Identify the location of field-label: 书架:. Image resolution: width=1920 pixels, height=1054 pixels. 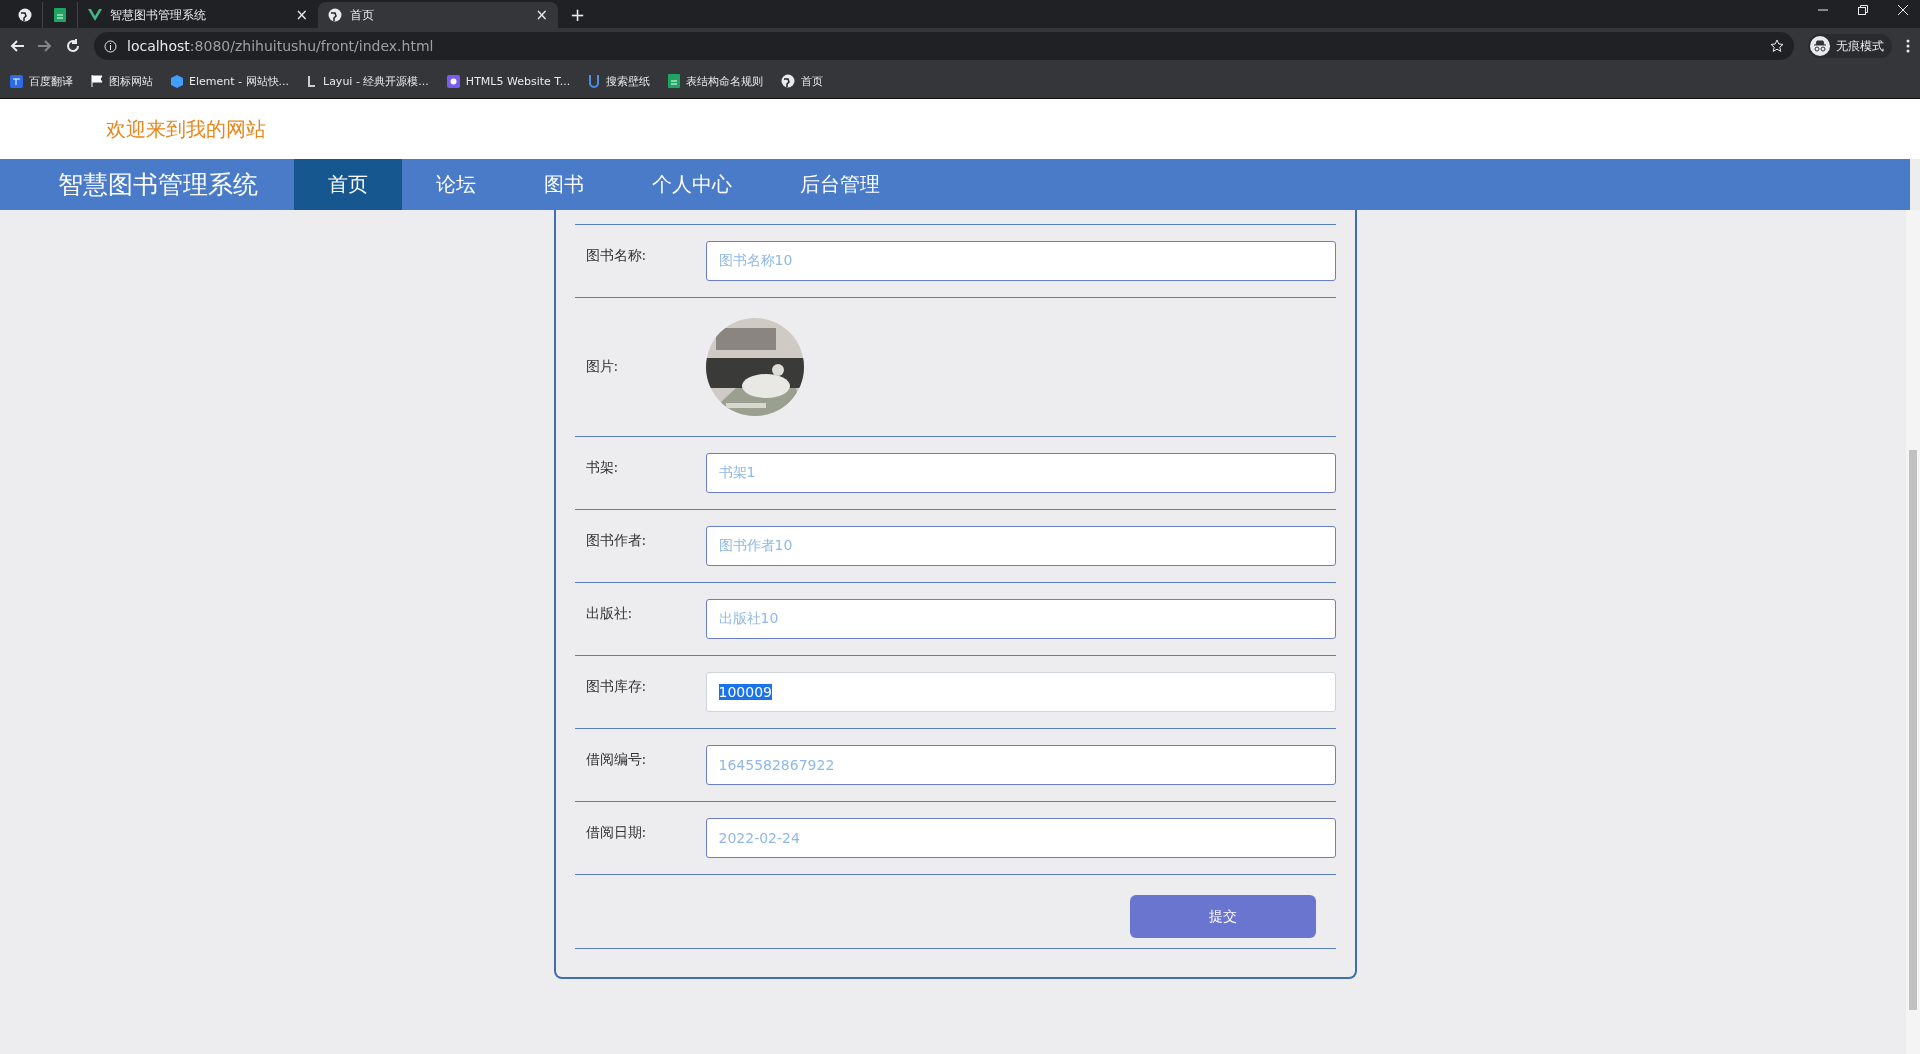
(602, 467).